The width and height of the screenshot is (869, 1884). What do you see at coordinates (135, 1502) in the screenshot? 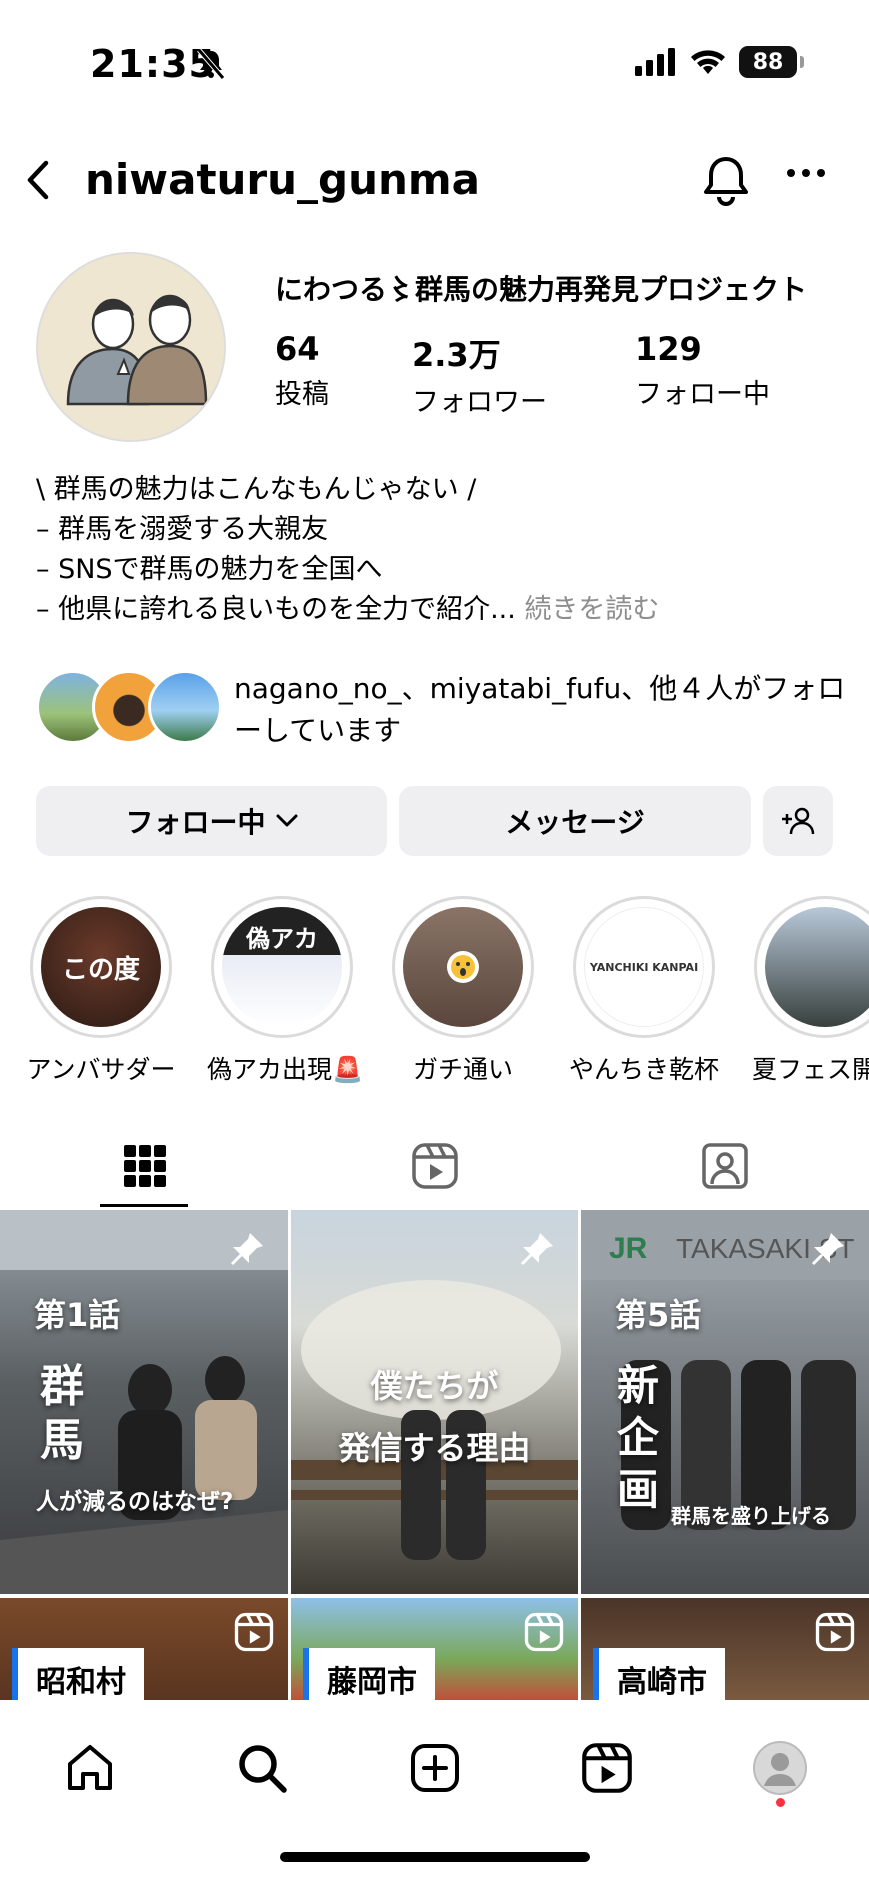
I see `post-subtitle: 人が減るのはなぜ?` at bounding box center [135, 1502].